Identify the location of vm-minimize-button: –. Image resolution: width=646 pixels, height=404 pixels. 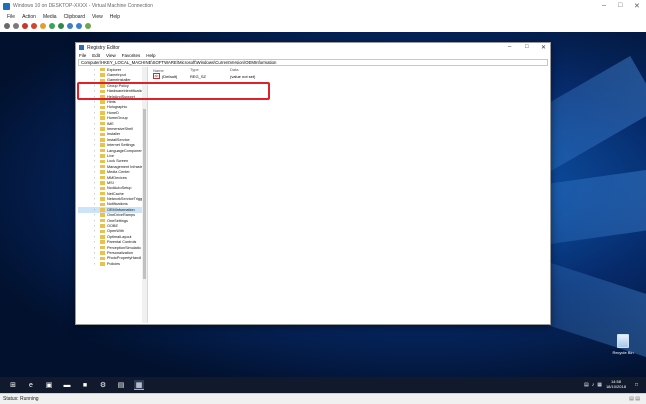
(604, 5).